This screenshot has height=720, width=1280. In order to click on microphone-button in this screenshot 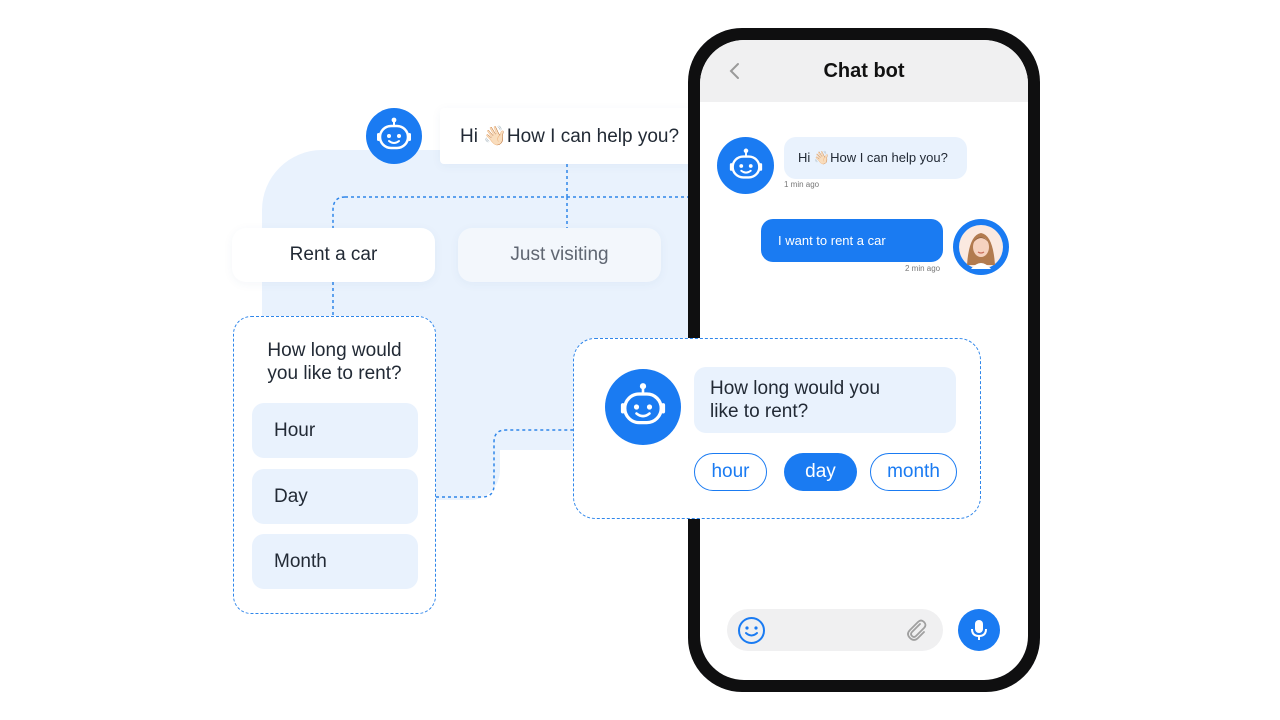, I will do `click(979, 630)`.